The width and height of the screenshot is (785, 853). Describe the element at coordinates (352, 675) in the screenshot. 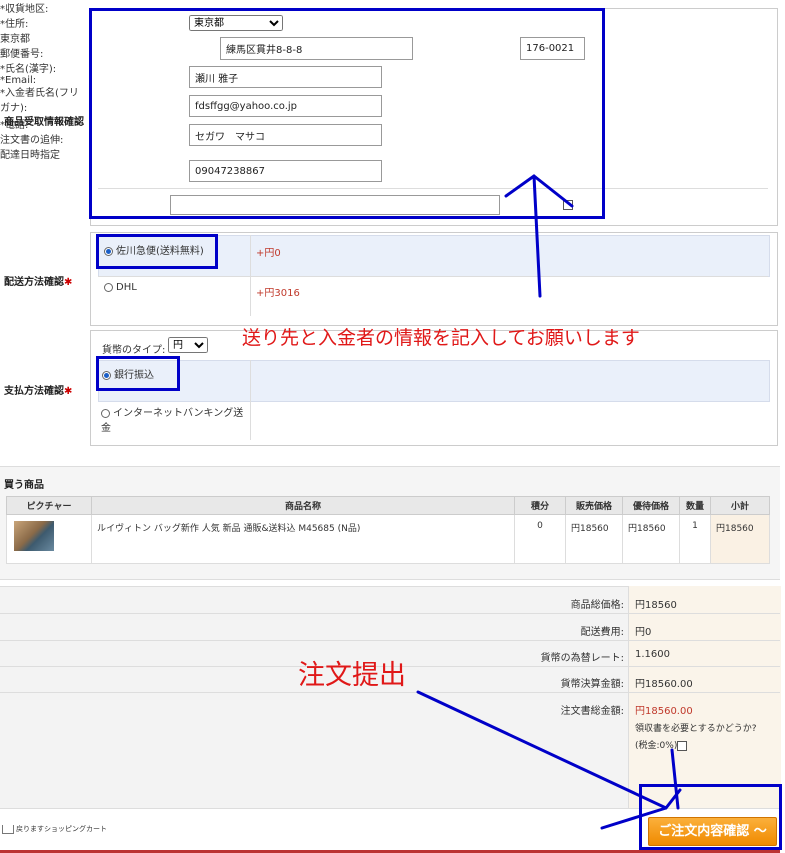

I see `annotation-submit-note: 注文提出` at that location.